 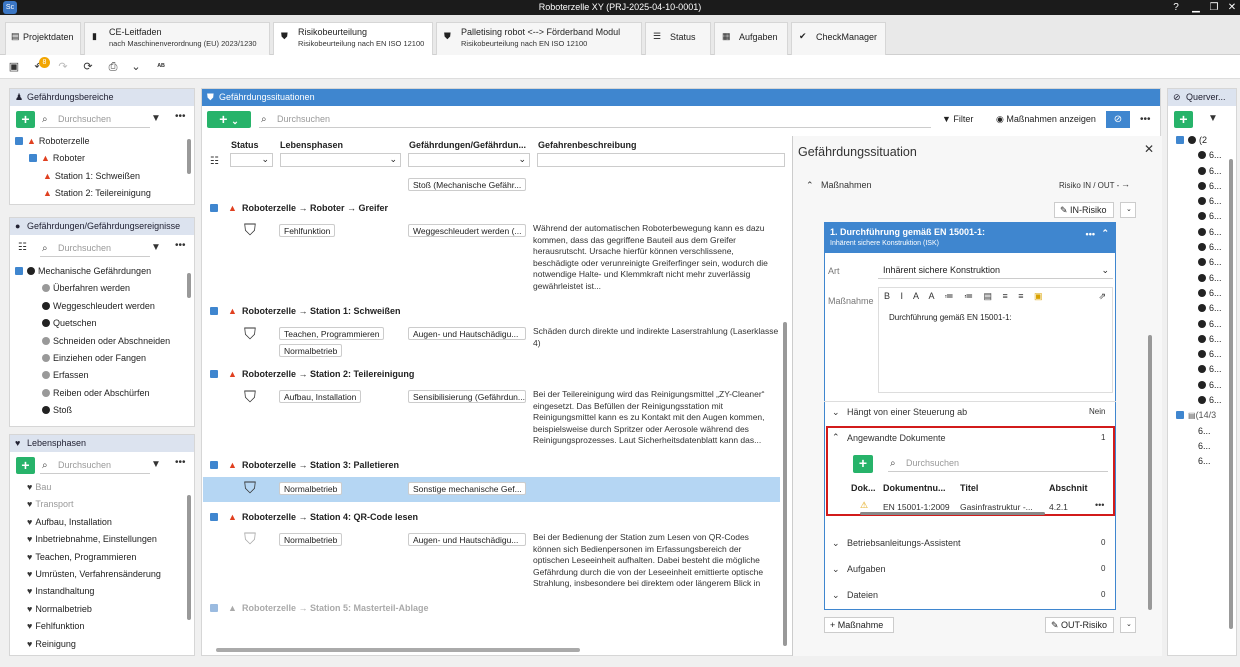 What do you see at coordinates (100, 375) in the screenshot?
I see `tree-item: Erfassen` at bounding box center [100, 375].